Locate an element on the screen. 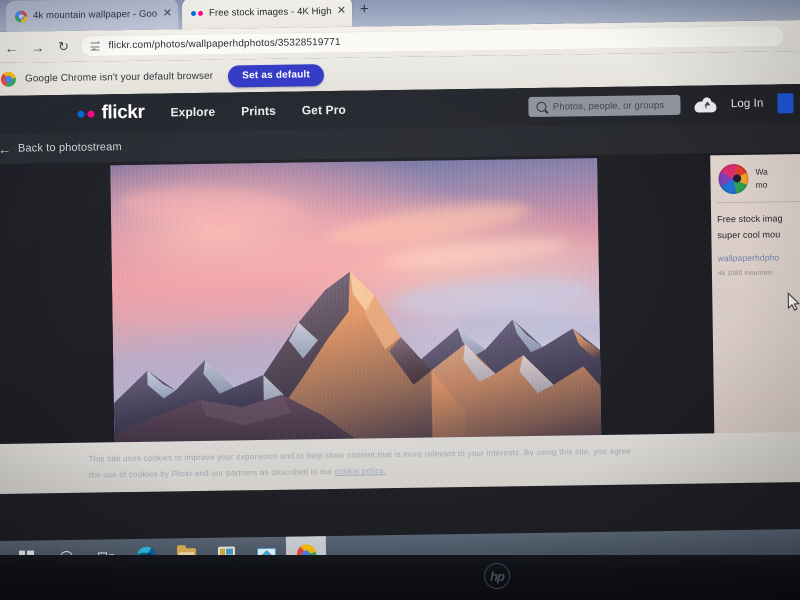 The image size is (800, 600). mouse-cursor is located at coordinates (793, 301).